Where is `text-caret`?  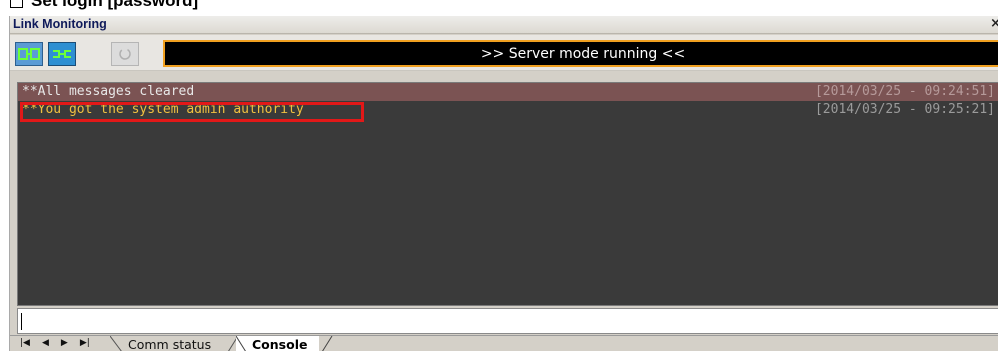 text-caret is located at coordinates (21, 321).